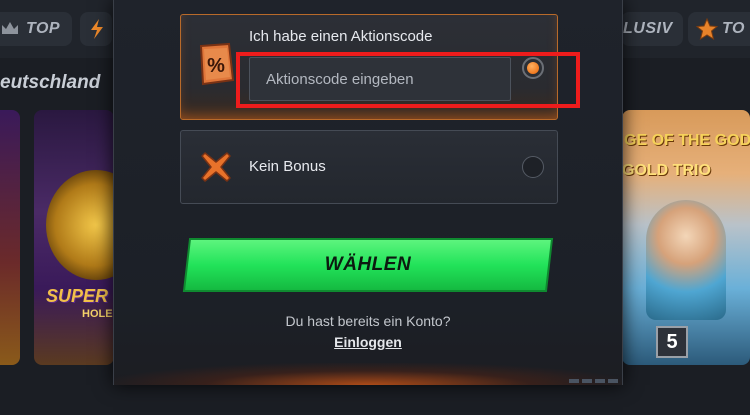 This screenshot has height=415, width=750. What do you see at coordinates (672, 342) in the screenshot?
I see `badge-number: 5` at bounding box center [672, 342].